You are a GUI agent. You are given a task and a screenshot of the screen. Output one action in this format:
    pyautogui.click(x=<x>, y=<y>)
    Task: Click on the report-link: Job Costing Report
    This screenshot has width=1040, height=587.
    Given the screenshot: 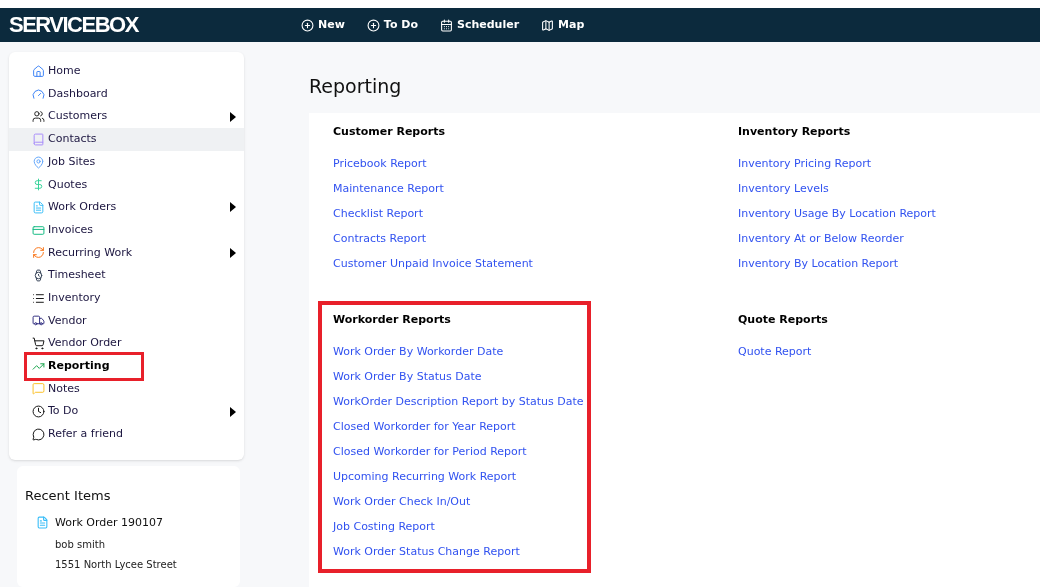 What is the action you would take?
    pyautogui.click(x=384, y=526)
    